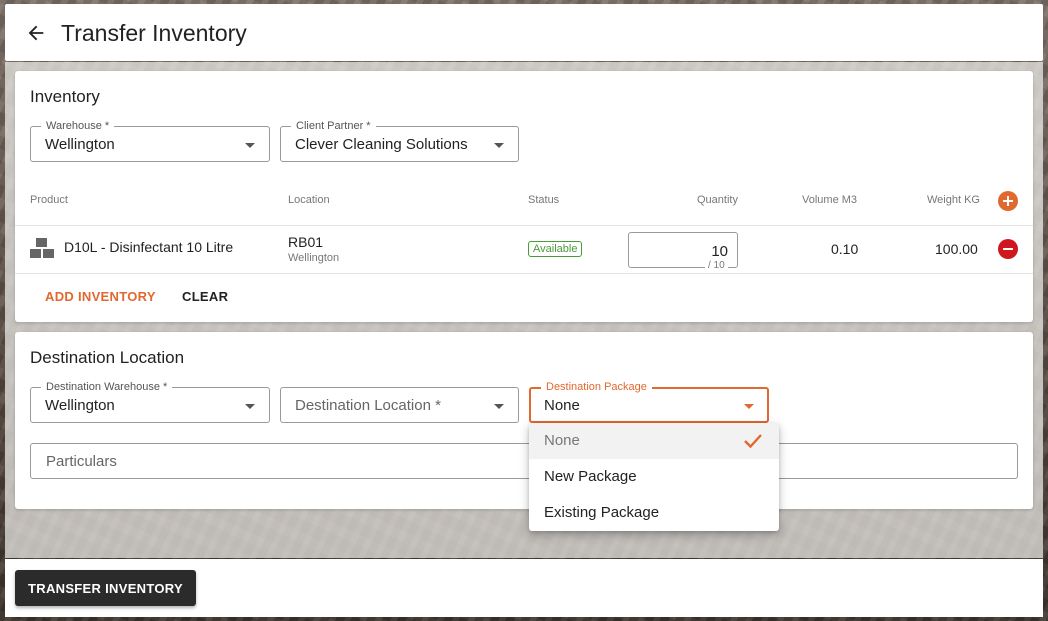  I want to click on volume-value: 0.10, so click(845, 249).